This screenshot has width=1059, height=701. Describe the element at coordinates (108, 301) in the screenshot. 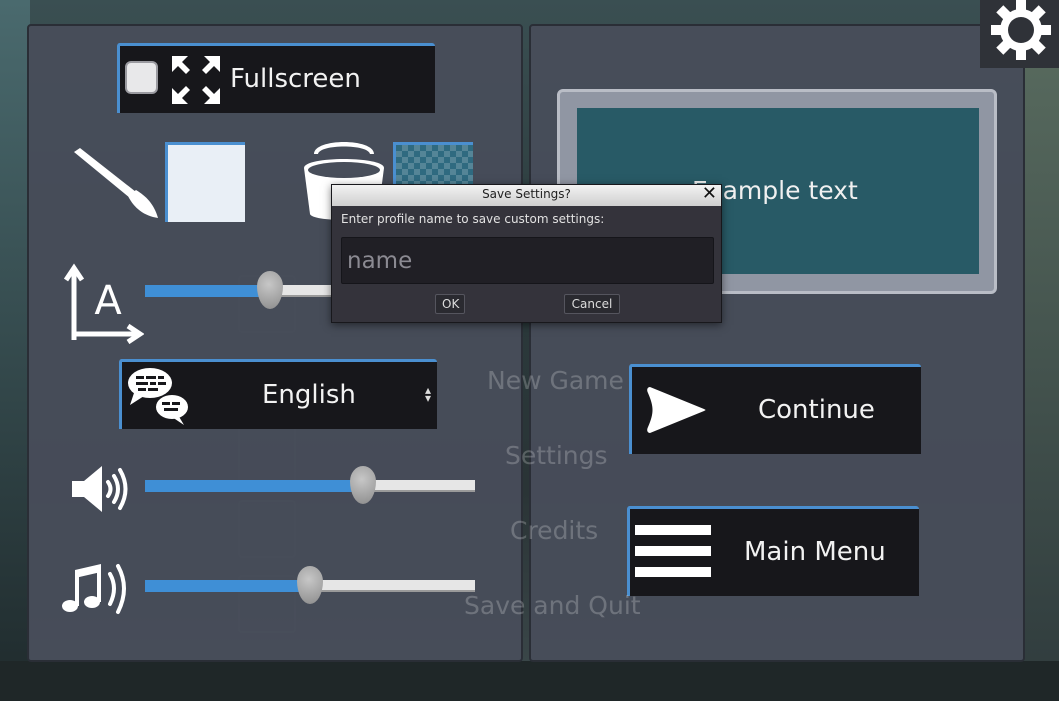

I see `svg-text: A` at that location.